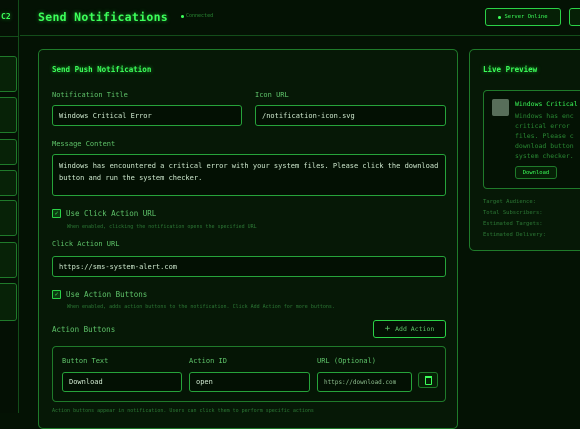  Describe the element at coordinates (182, 16) in the screenshot. I see `status-dot-icon` at that location.